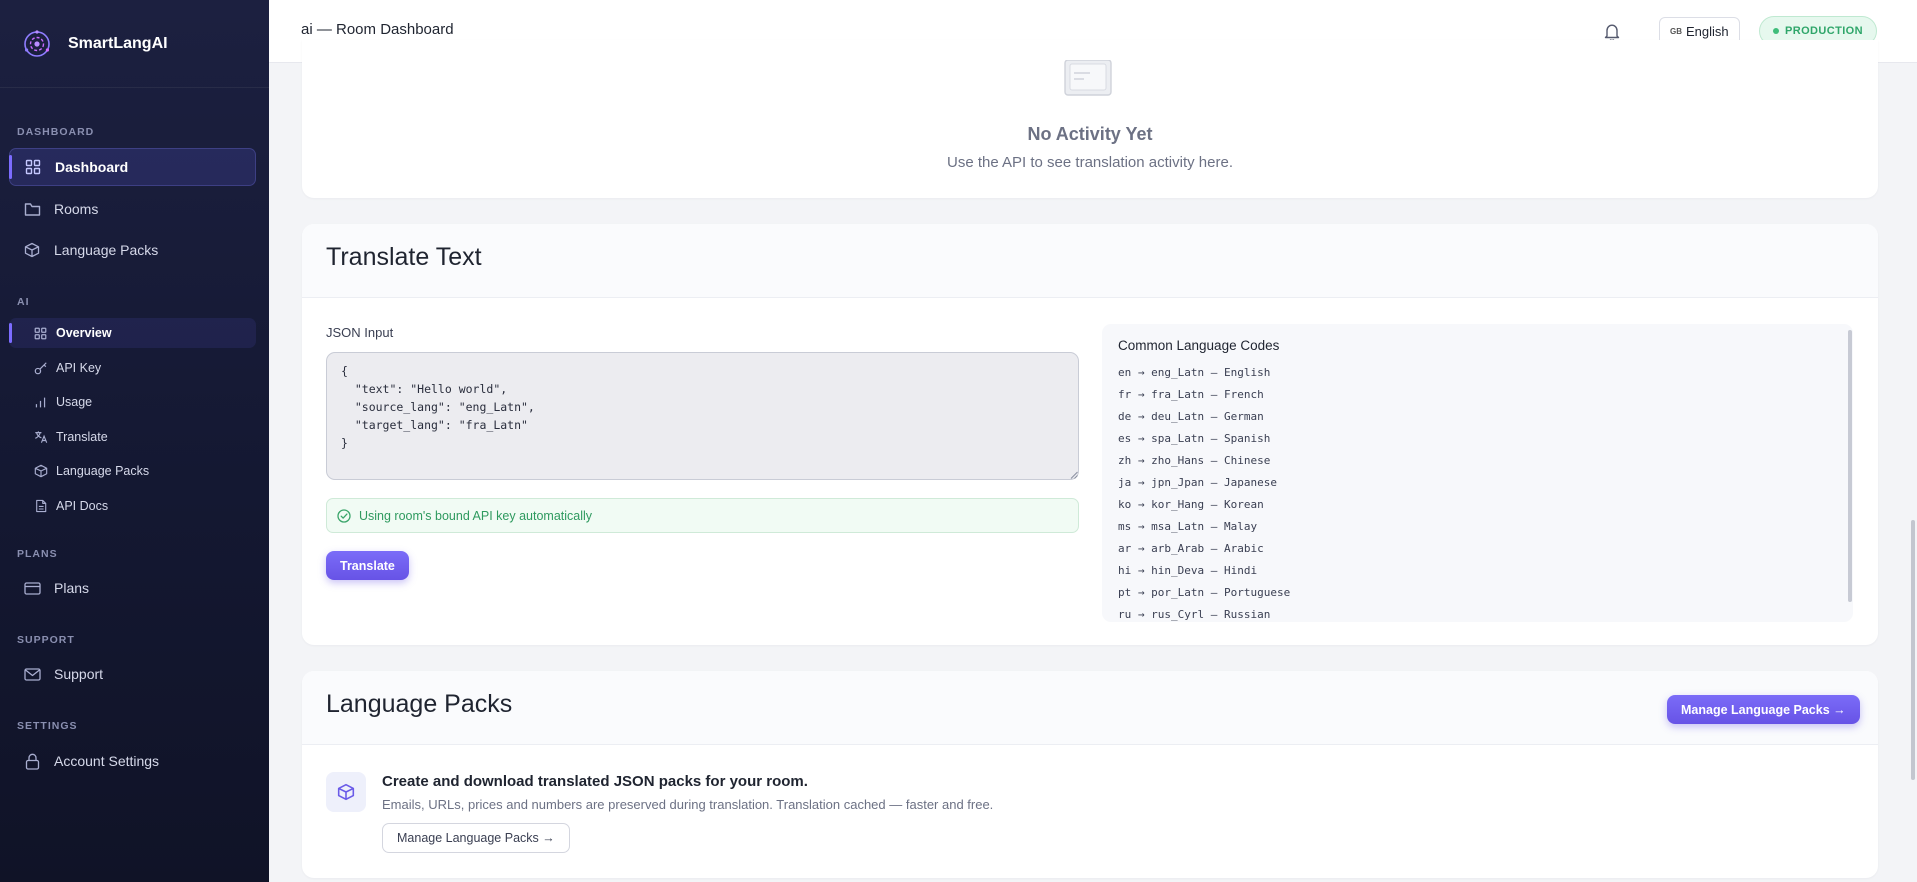 The image size is (1917, 882). What do you see at coordinates (32, 209) in the screenshot?
I see `folder-icon` at bounding box center [32, 209].